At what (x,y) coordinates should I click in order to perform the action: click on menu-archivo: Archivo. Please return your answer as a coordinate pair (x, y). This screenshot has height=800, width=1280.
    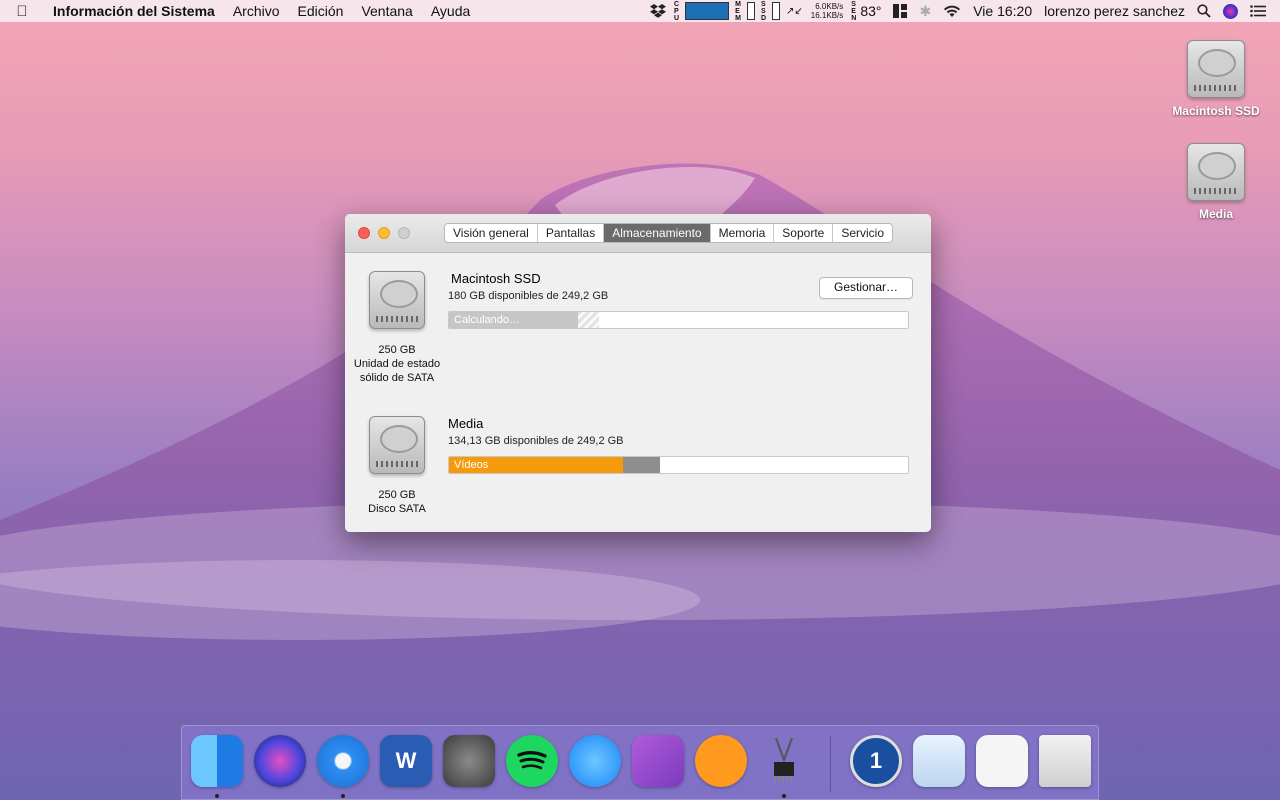
    Looking at the image, I should click on (256, 11).